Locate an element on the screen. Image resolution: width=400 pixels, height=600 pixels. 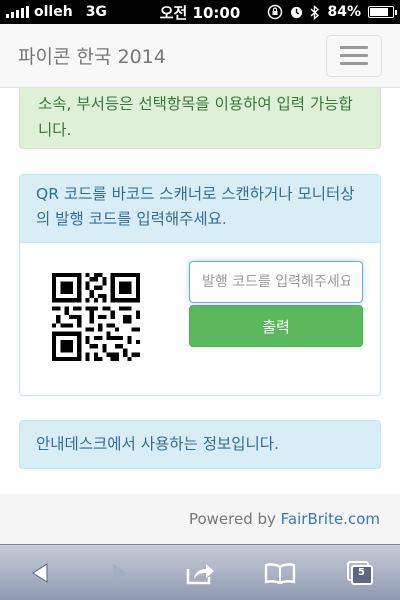
tabs-button: 5 is located at coordinates (360, 573).